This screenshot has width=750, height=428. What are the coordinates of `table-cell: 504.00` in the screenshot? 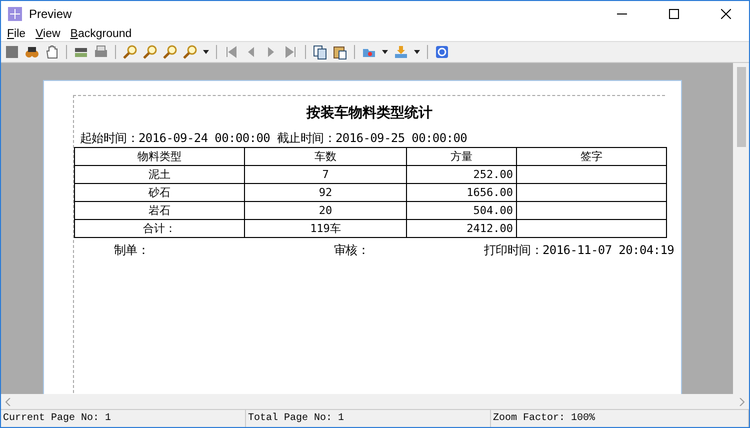 It's located at (461, 211).